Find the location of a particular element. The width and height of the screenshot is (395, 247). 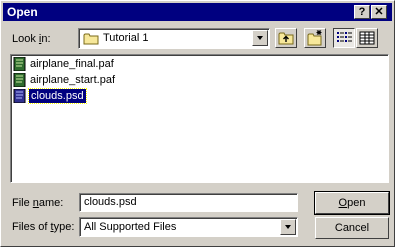

details-view-button is located at coordinates (367, 38).